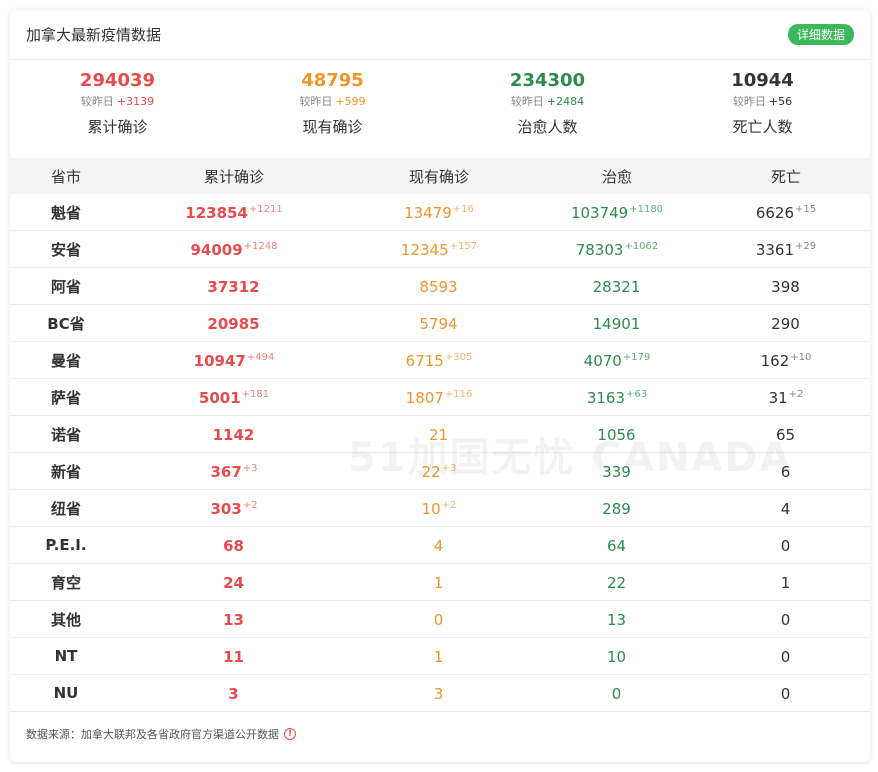  What do you see at coordinates (637, 394) in the screenshot?
I see `cell-cured-increase: +63` at bounding box center [637, 394].